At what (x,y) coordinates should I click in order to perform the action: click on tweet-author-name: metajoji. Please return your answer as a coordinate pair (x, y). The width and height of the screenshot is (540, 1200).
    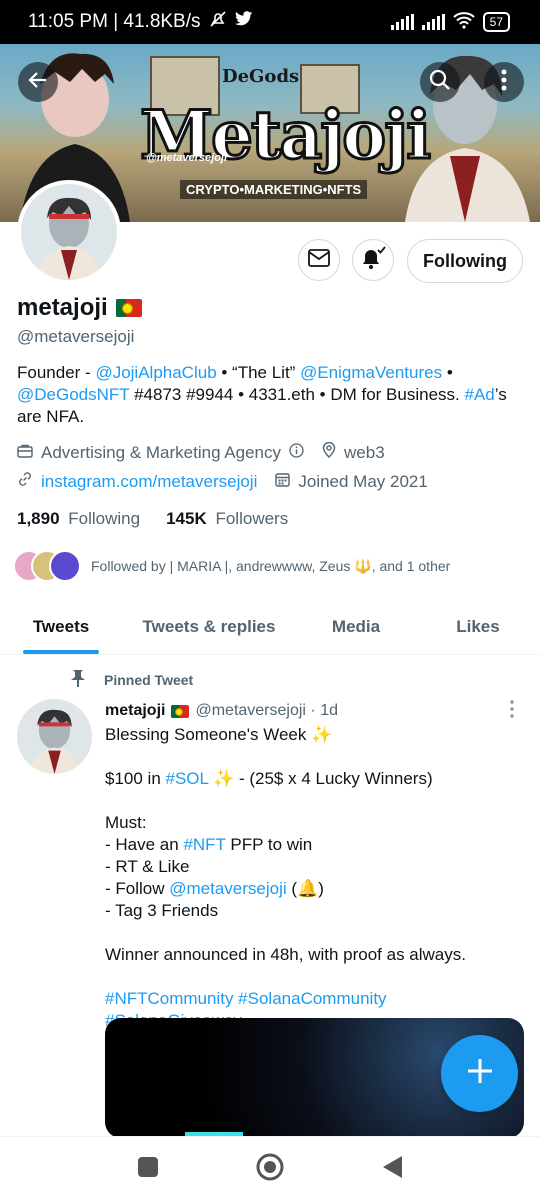
    Looking at the image, I should click on (135, 711).